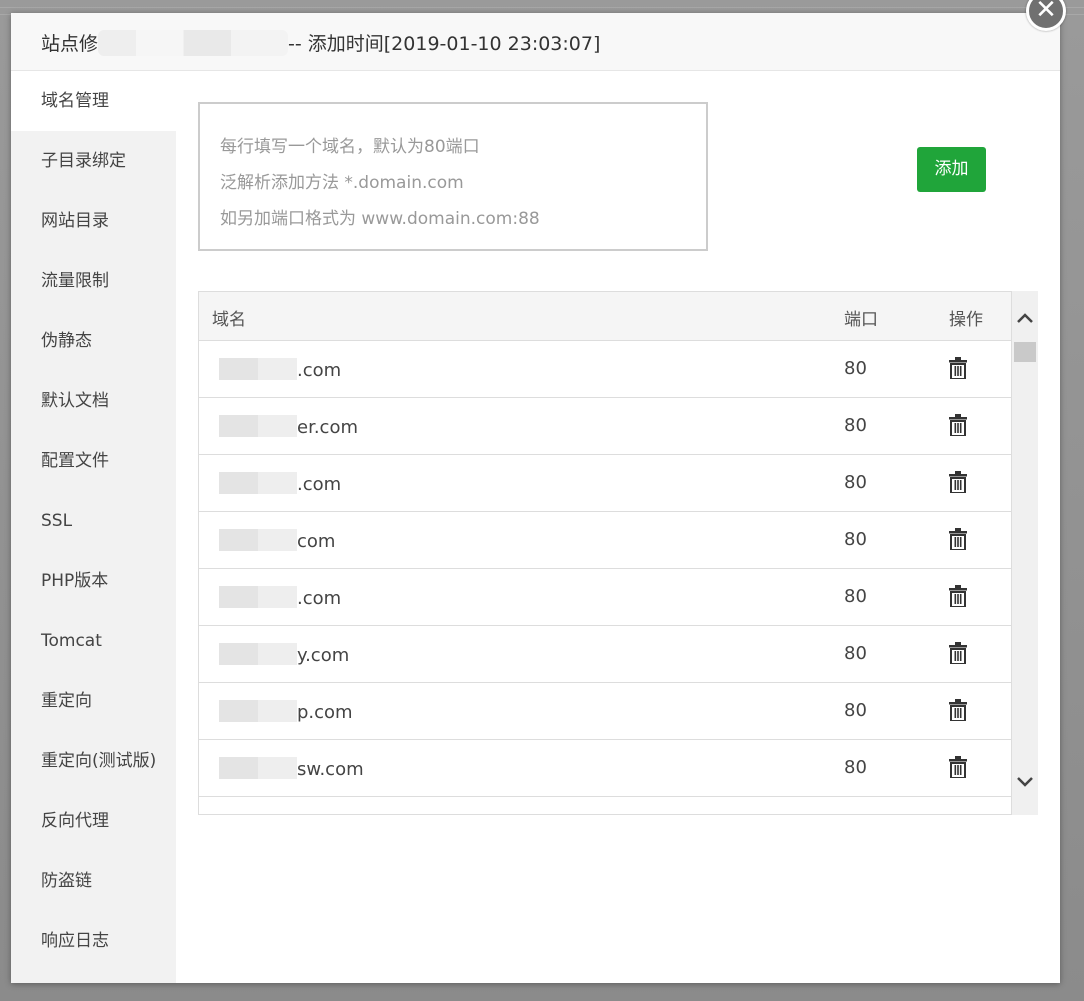  Describe the element at coordinates (605, 654) in the screenshot. I see `table-row: y.com 80` at that location.